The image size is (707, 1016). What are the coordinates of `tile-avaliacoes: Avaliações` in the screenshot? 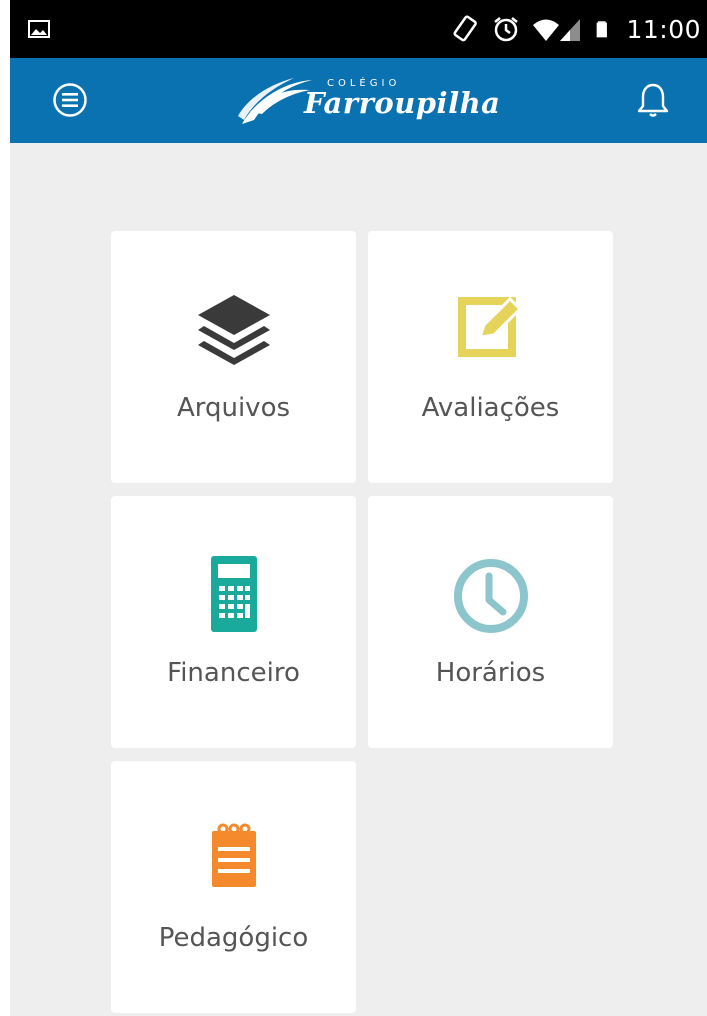 It's located at (490, 357).